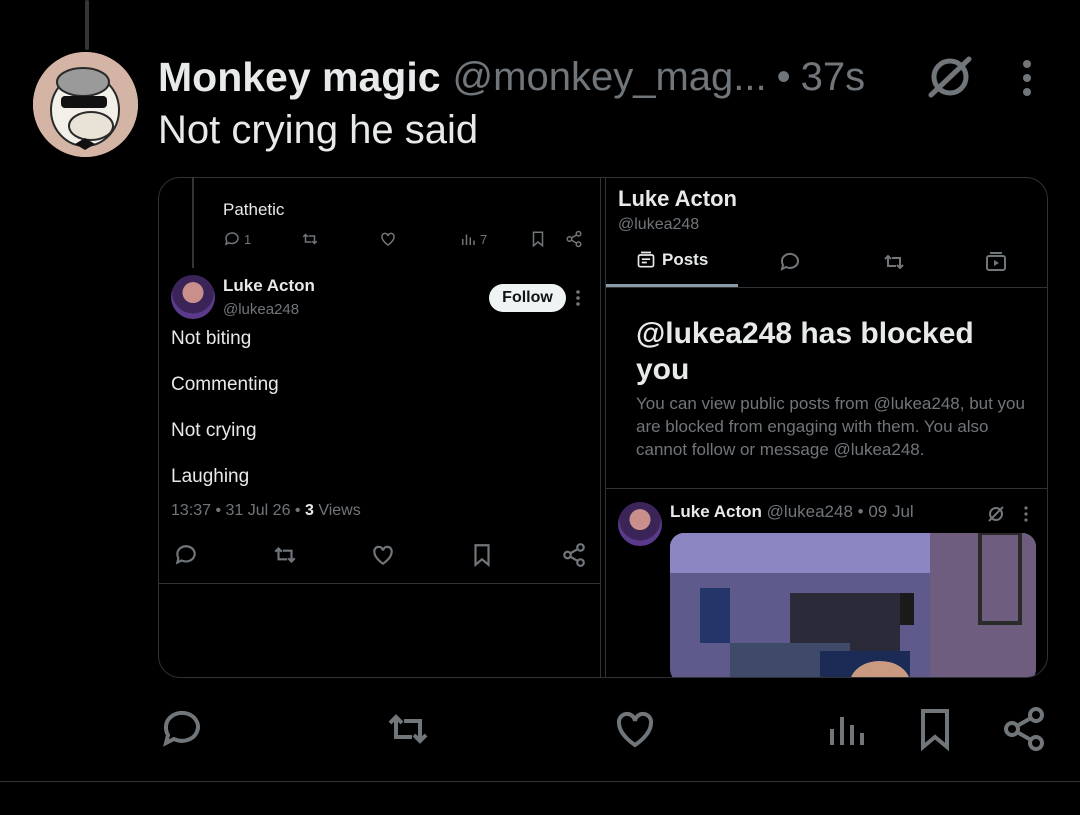 The width and height of the screenshot is (1080, 815). What do you see at coordinates (685, 259) in the screenshot?
I see `tab-posts-label: Posts` at bounding box center [685, 259].